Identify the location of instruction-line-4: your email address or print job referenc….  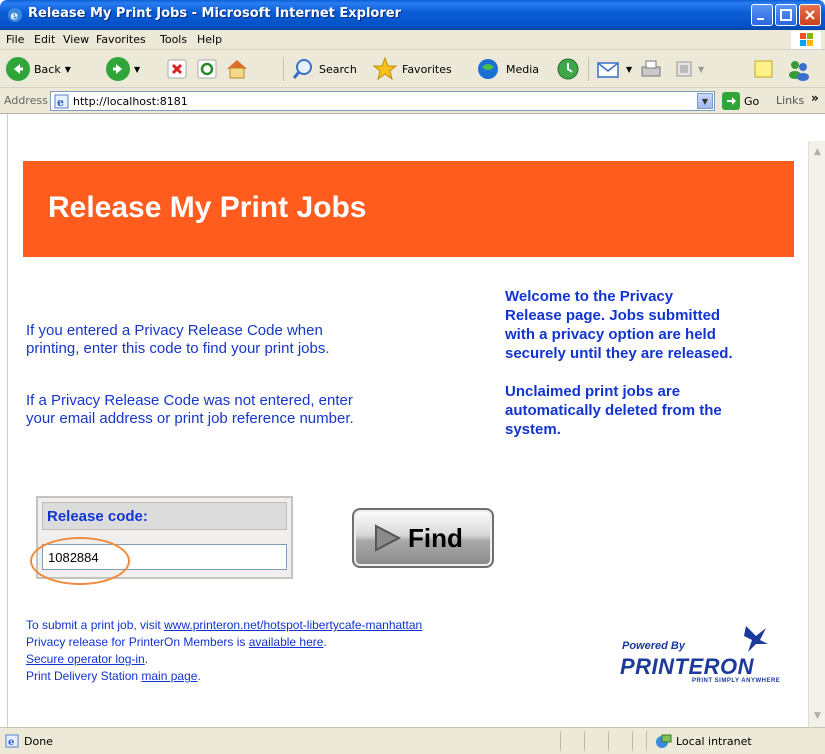
(190, 418).